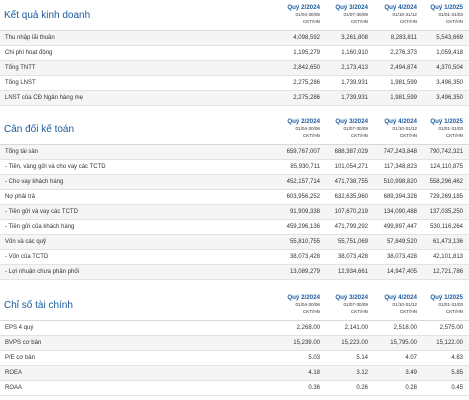 The height and width of the screenshot is (400, 469). I want to click on cell-q1-2025: 124,110,875, so click(446, 167).